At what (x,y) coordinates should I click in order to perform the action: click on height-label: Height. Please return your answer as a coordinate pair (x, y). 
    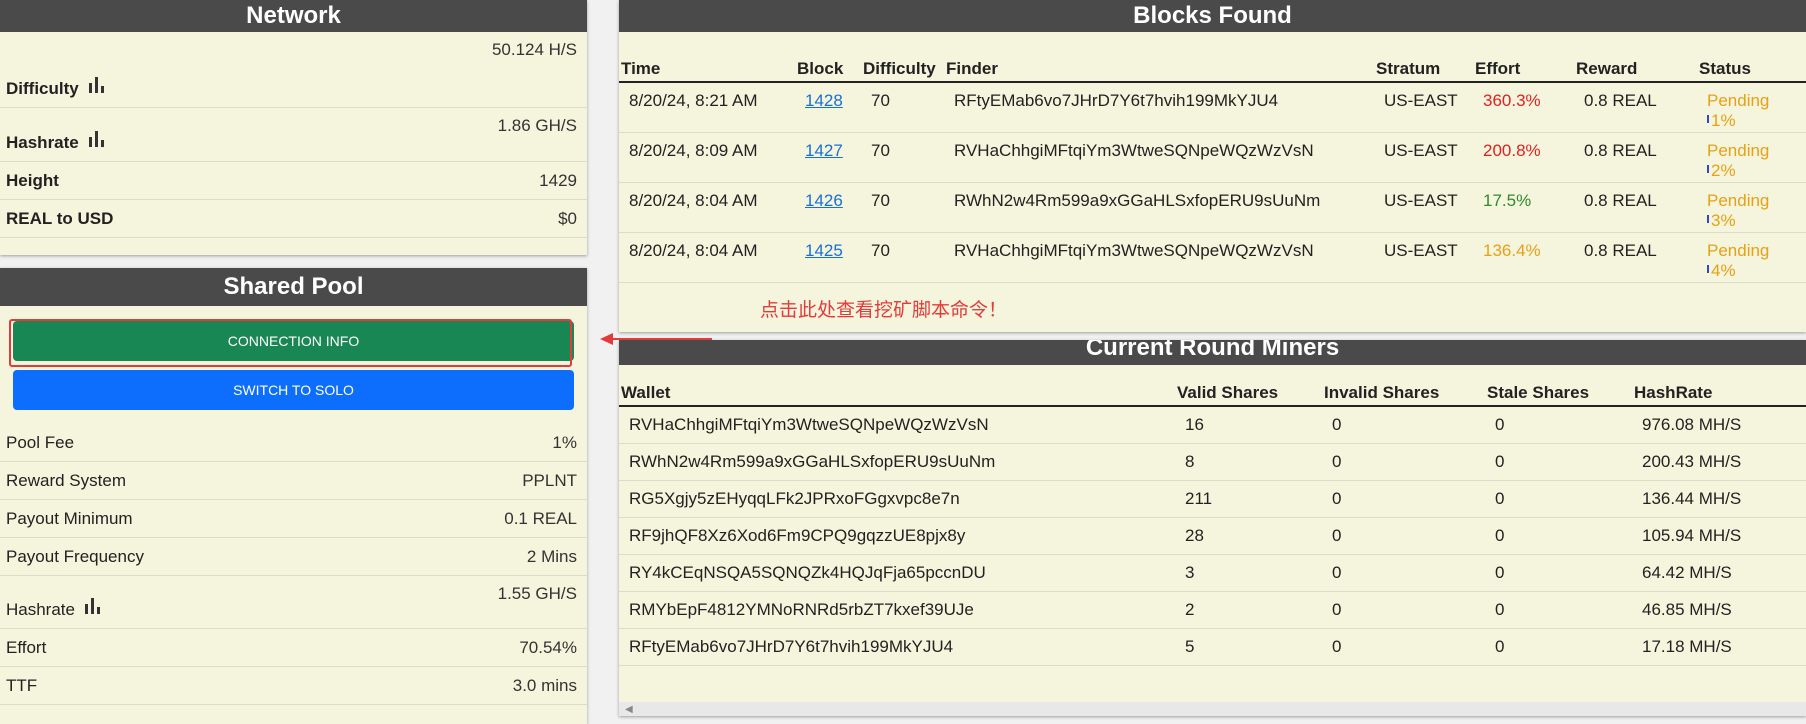
    Looking at the image, I should click on (32, 180).